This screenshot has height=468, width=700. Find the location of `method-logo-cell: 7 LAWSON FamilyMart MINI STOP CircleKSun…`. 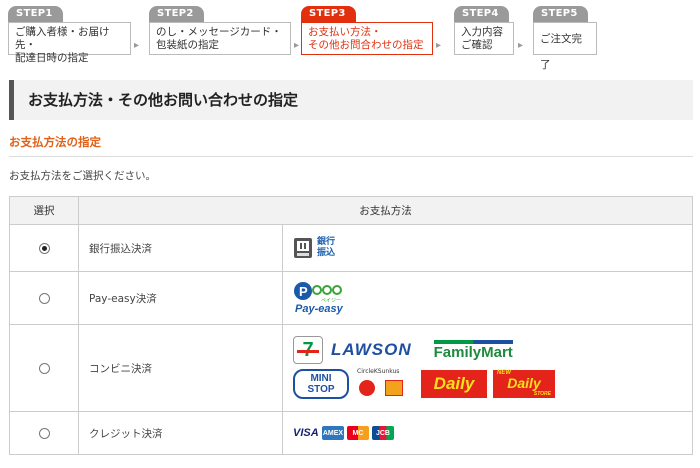

method-logo-cell: 7 LAWSON FamilyMart MINI STOP CircleKSun… is located at coordinates (487, 368).